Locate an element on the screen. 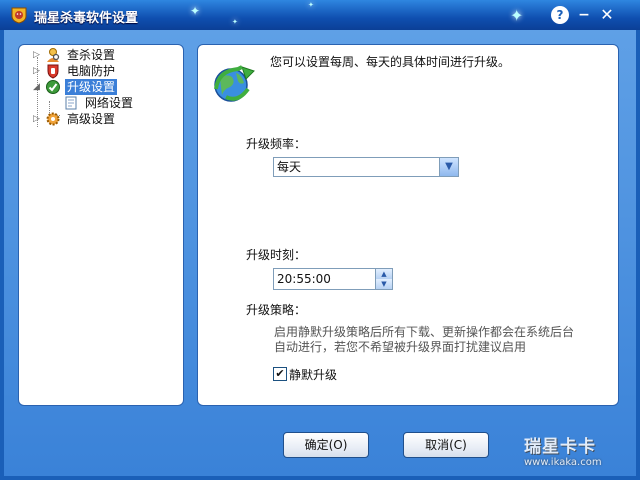  window-title: 瑞星杀毒软件设置 is located at coordinates (86, 18).